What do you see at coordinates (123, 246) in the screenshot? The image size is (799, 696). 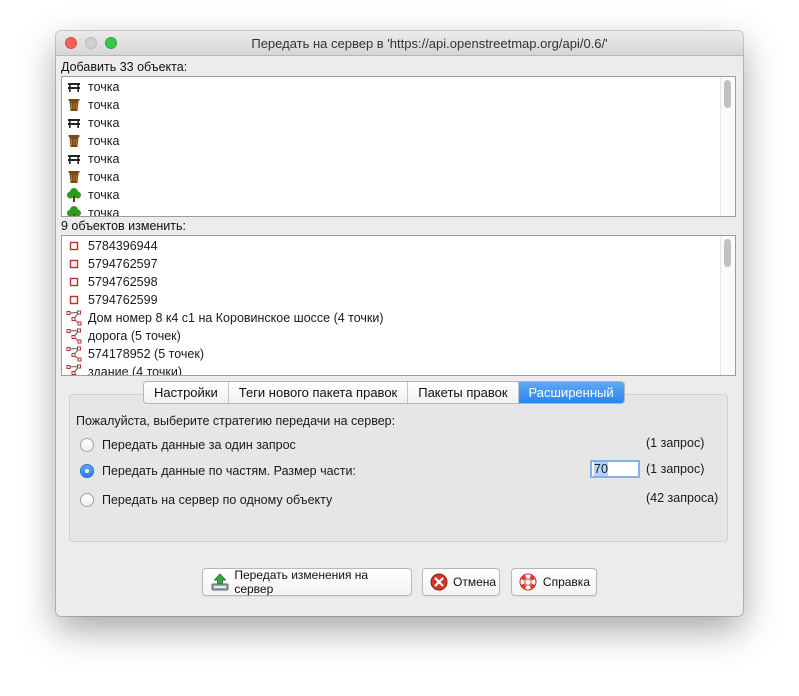 I see `list-item-label: 5784396944` at bounding box center [123, 246].